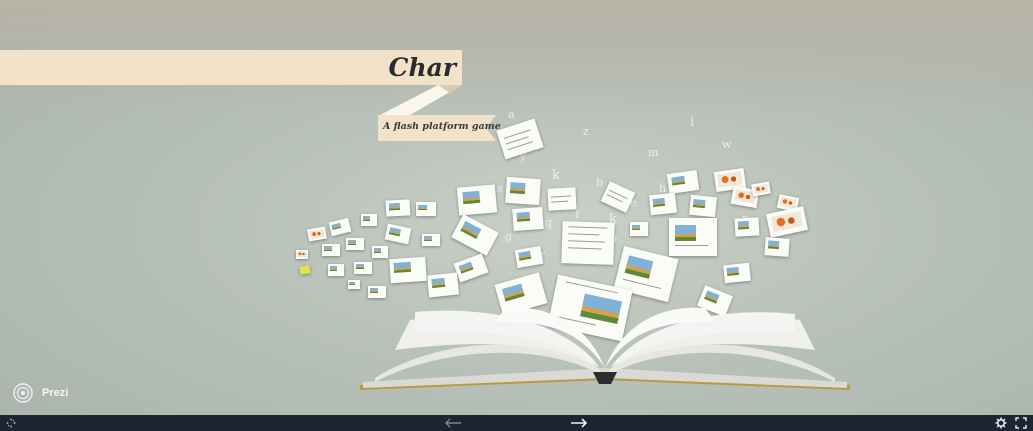 This screenshot has width=1033, height=431. What do you see at coordinates (500, 188) in the screenshot?
I see `floating-letter: s` at bounding box center [500, 188].